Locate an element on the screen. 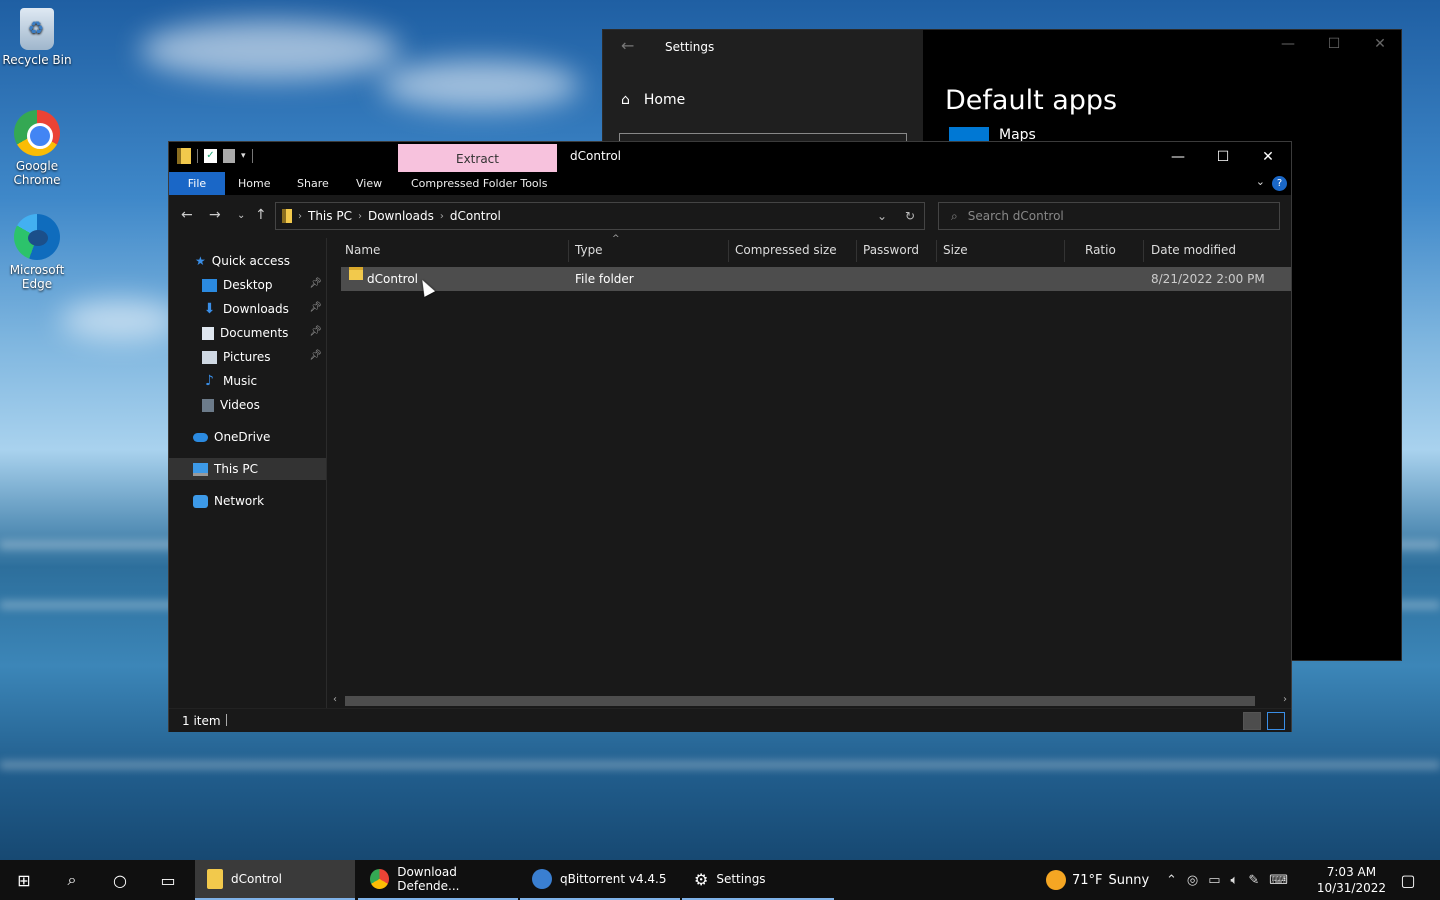 This screenshot has height=900, width=1440. zip-folder-icon is located at coordinates (215, 879).